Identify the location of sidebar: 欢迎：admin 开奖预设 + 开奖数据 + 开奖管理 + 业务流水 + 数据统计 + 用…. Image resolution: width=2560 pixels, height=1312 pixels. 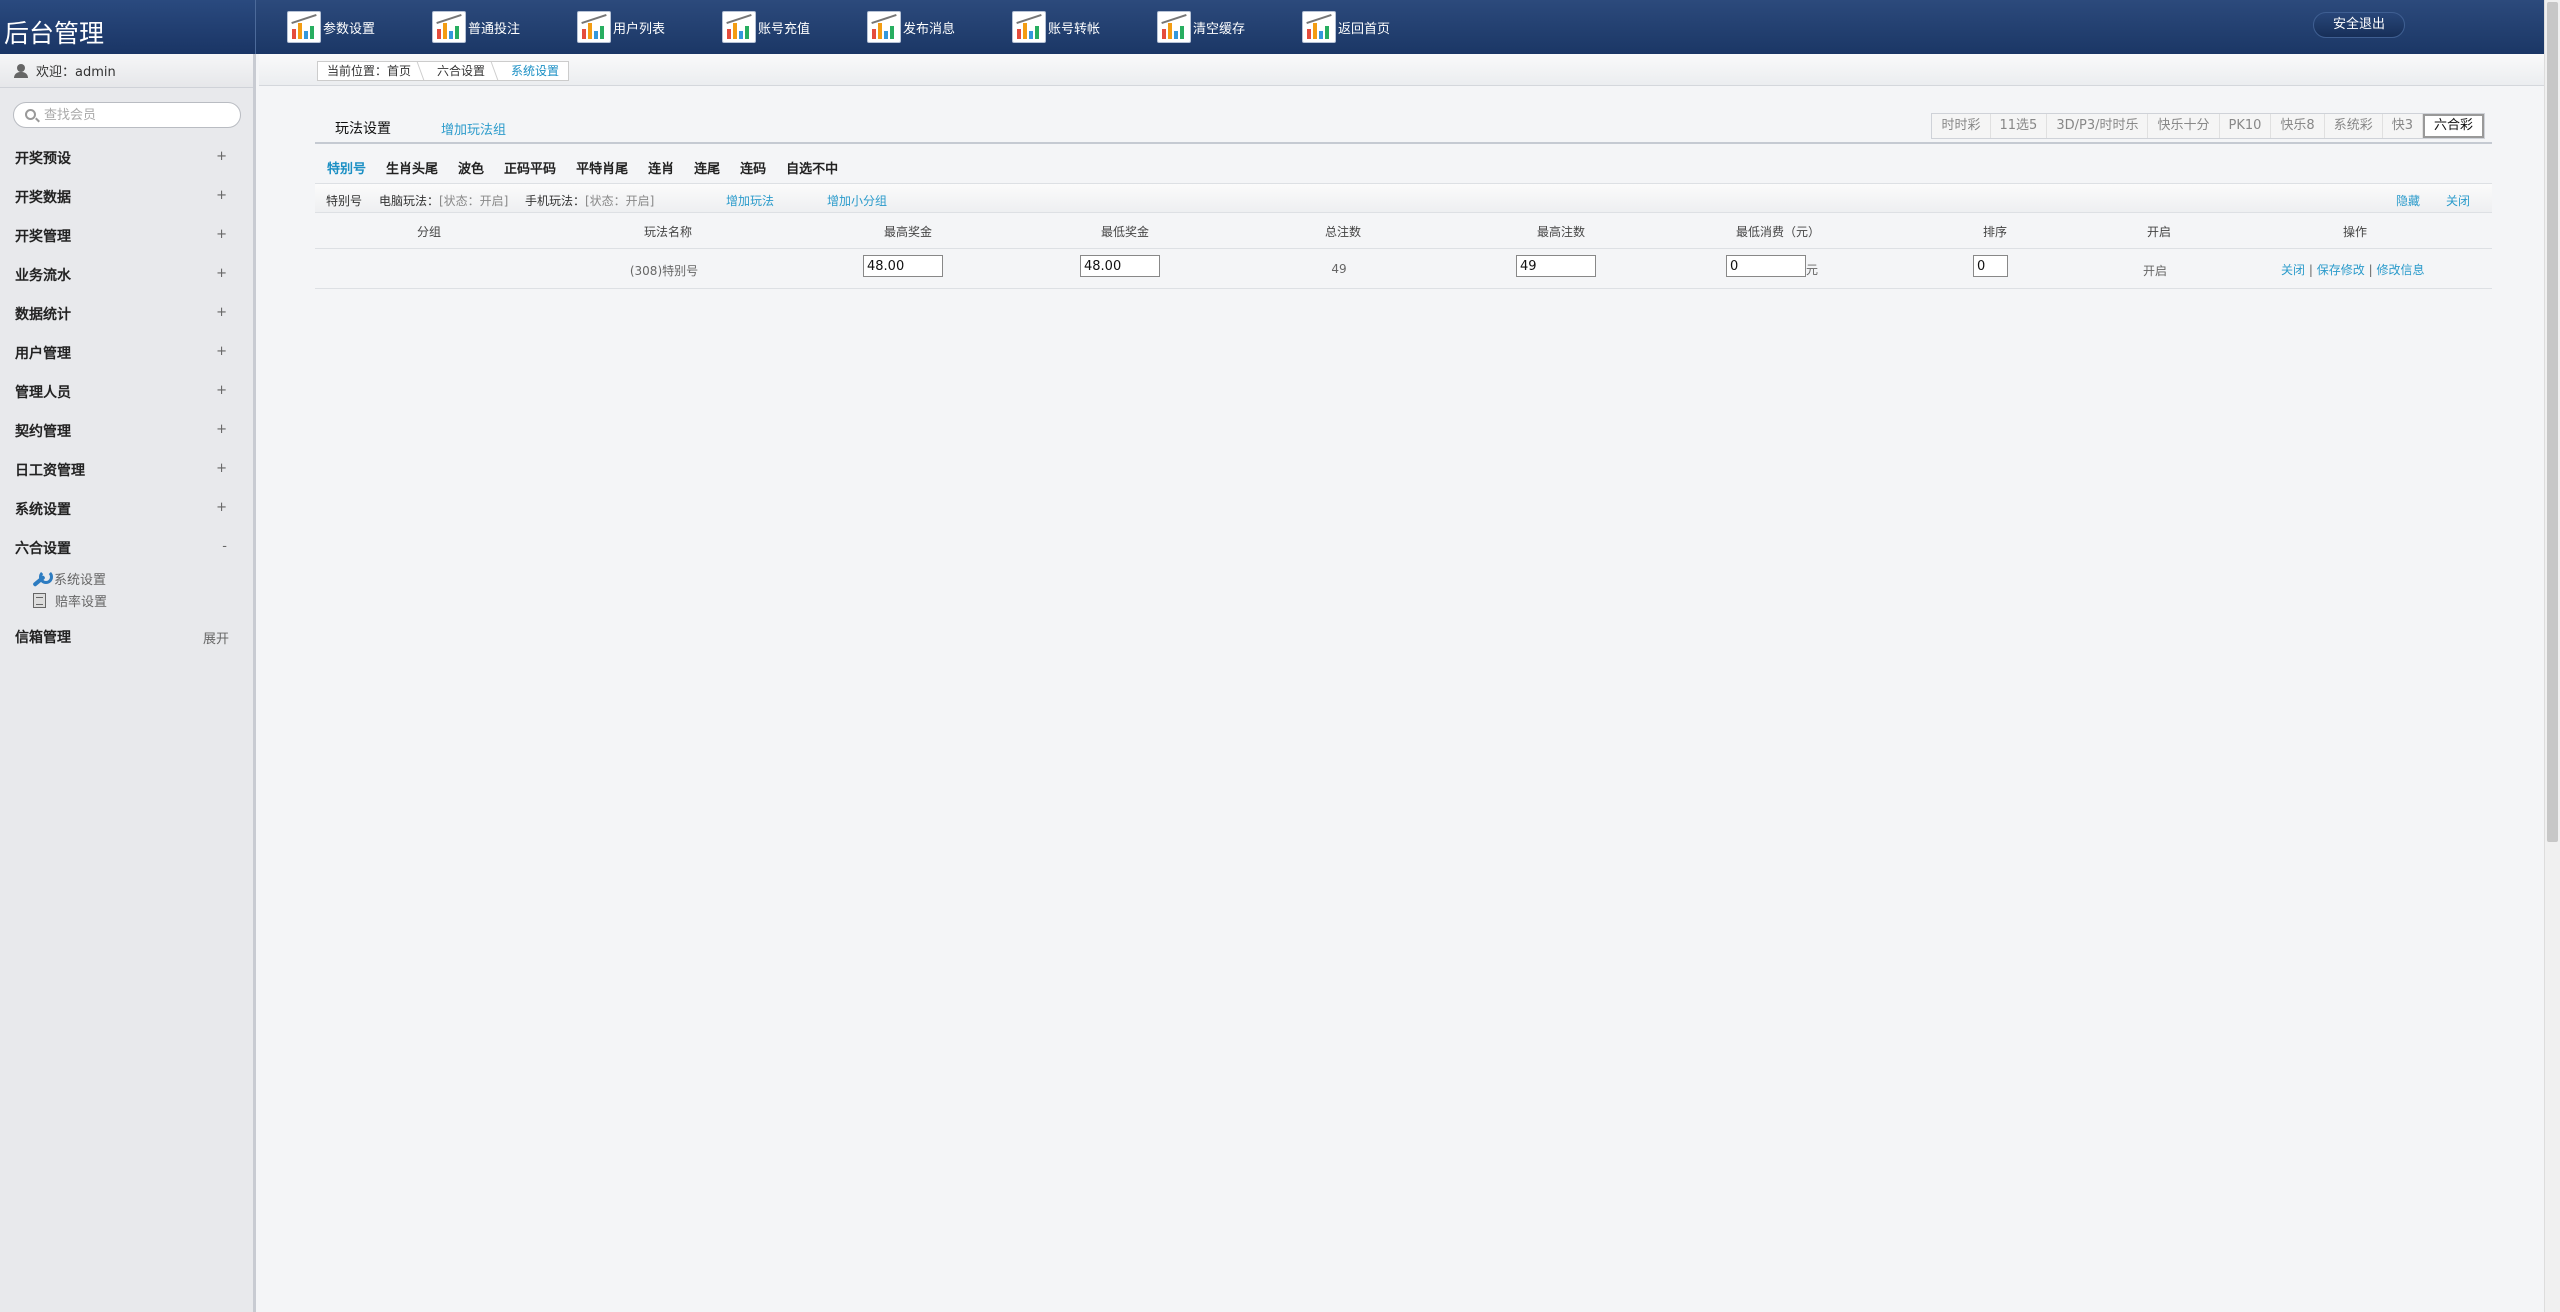
(128, 683).